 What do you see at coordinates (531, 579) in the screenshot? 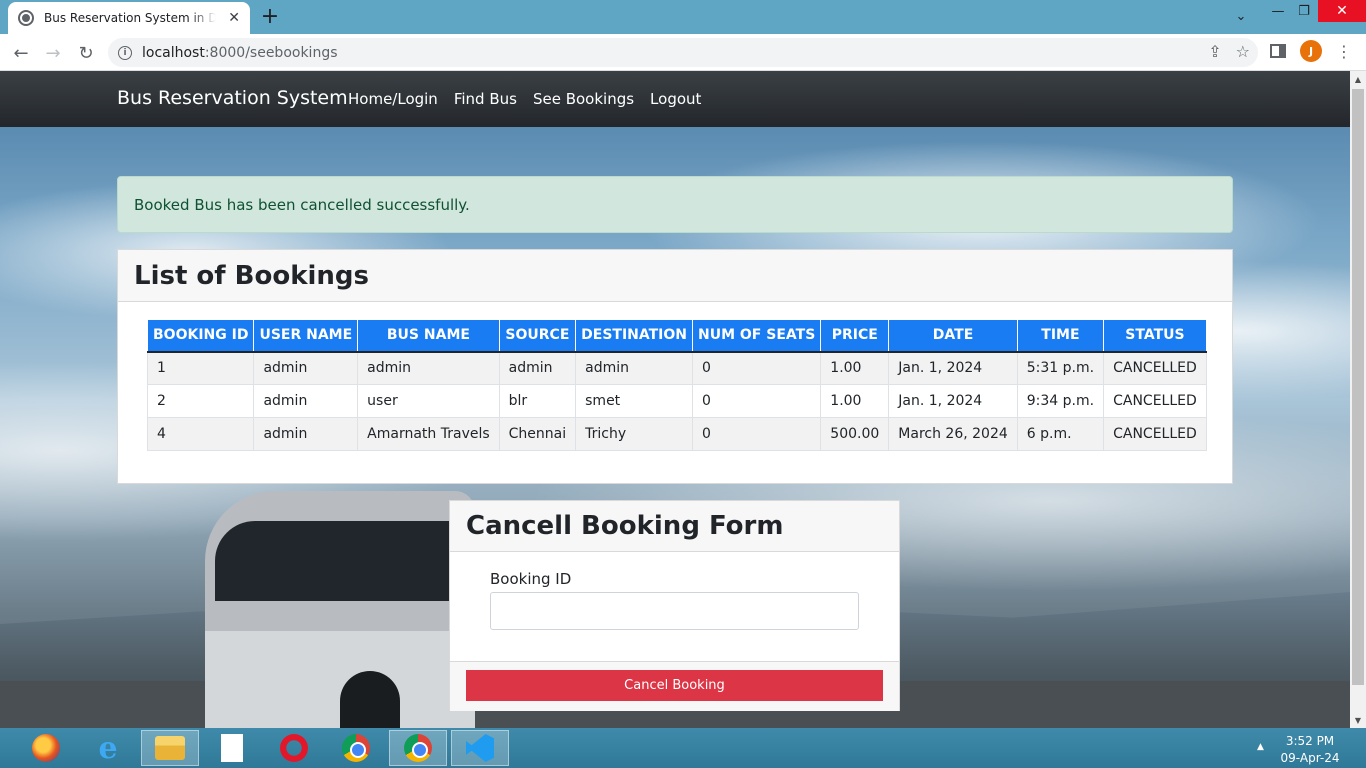
I see `booking-id-label: Booking ID` at bounding box center [531, 579].